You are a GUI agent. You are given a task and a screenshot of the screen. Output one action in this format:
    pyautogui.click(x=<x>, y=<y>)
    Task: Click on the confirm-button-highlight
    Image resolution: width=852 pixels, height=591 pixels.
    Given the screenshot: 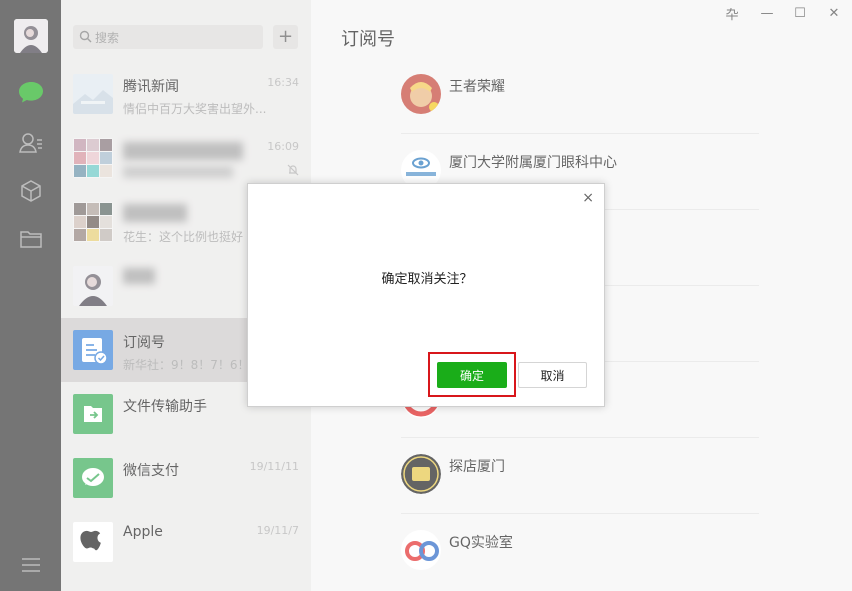 What is the action you would take?
    pyautogui.click(x=472, y=374)
    